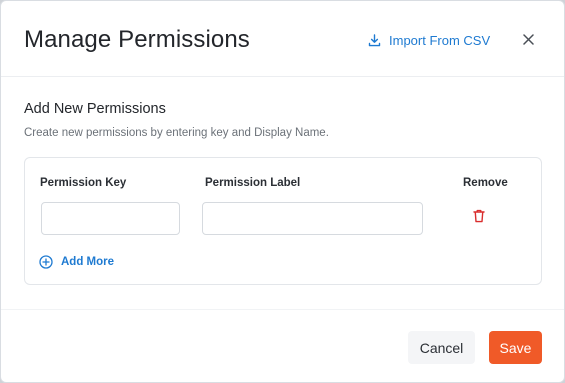 The width and height of the screenshot is (565, 383). I want to click on modal-title: Manage Permissions, so click(137, 39).